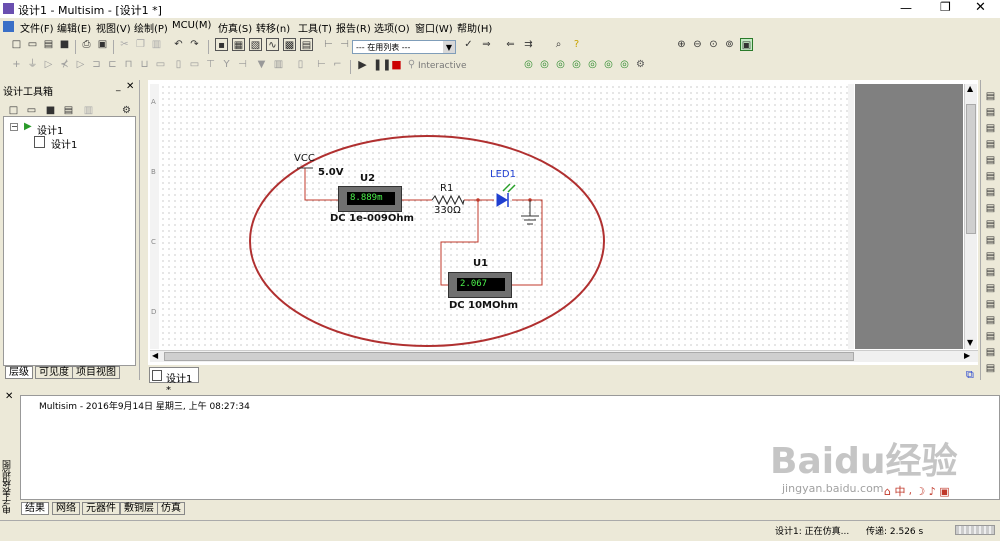 This screenshot has height=541, width=1000. I want to click on tab-copper-layers: 敷铜层, so click(139, 508).